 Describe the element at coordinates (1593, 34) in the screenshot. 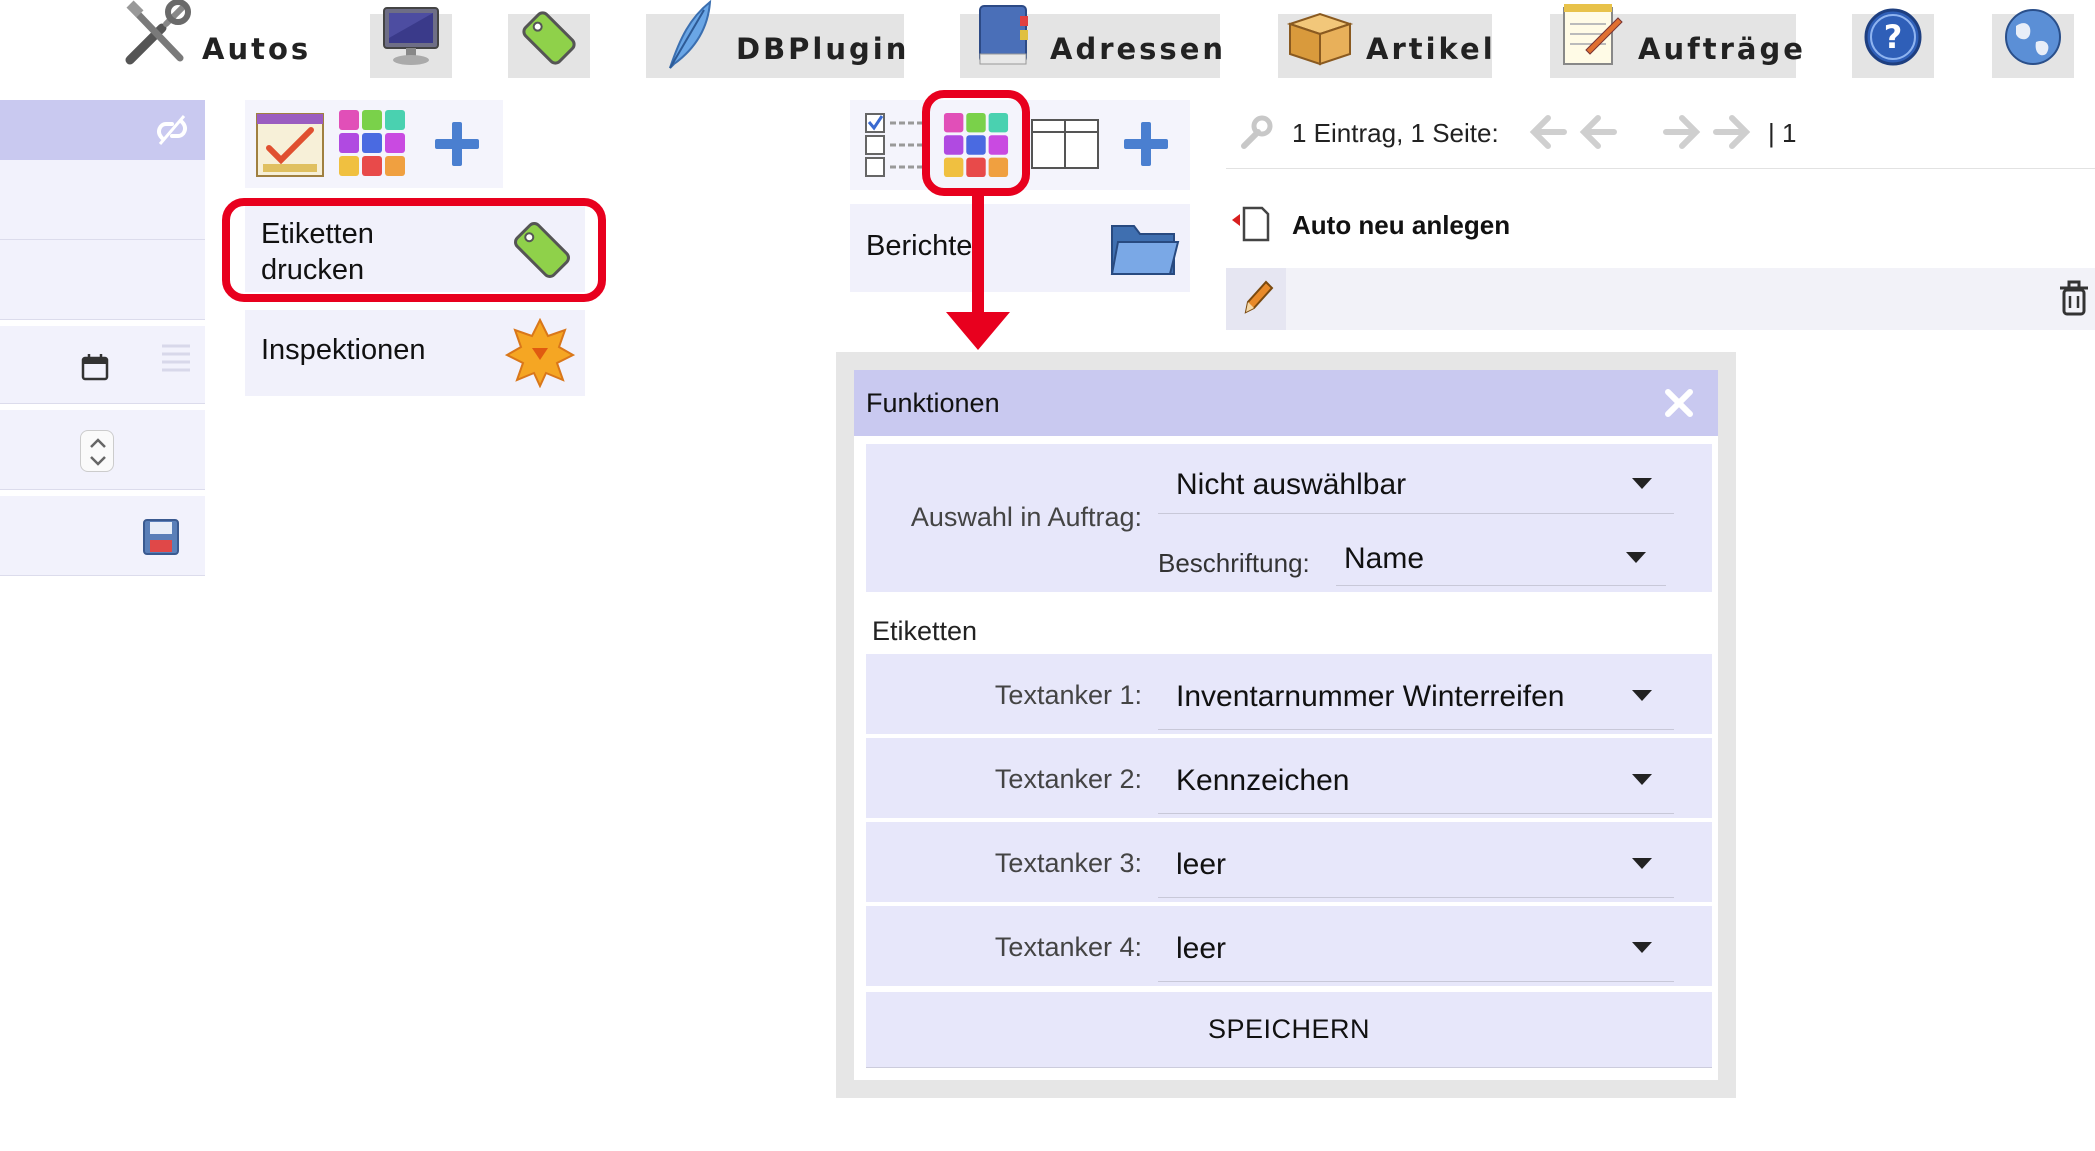

I see `notepad-icon` at that location.